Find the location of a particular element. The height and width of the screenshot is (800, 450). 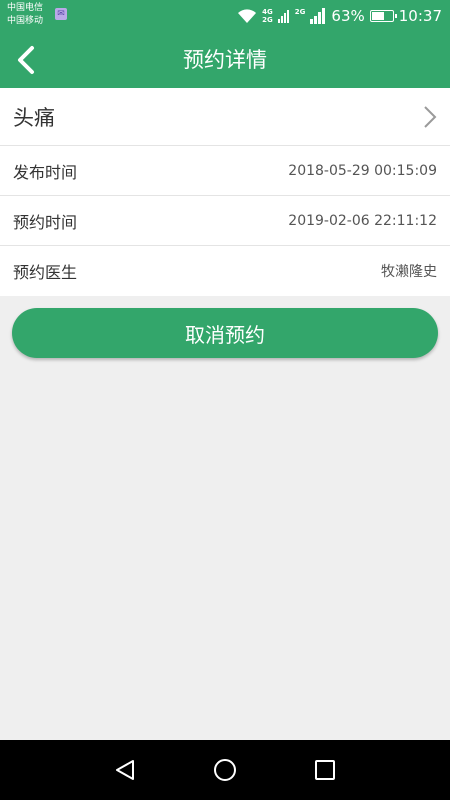

nav-recents-button is located at coordinates (325, 770).